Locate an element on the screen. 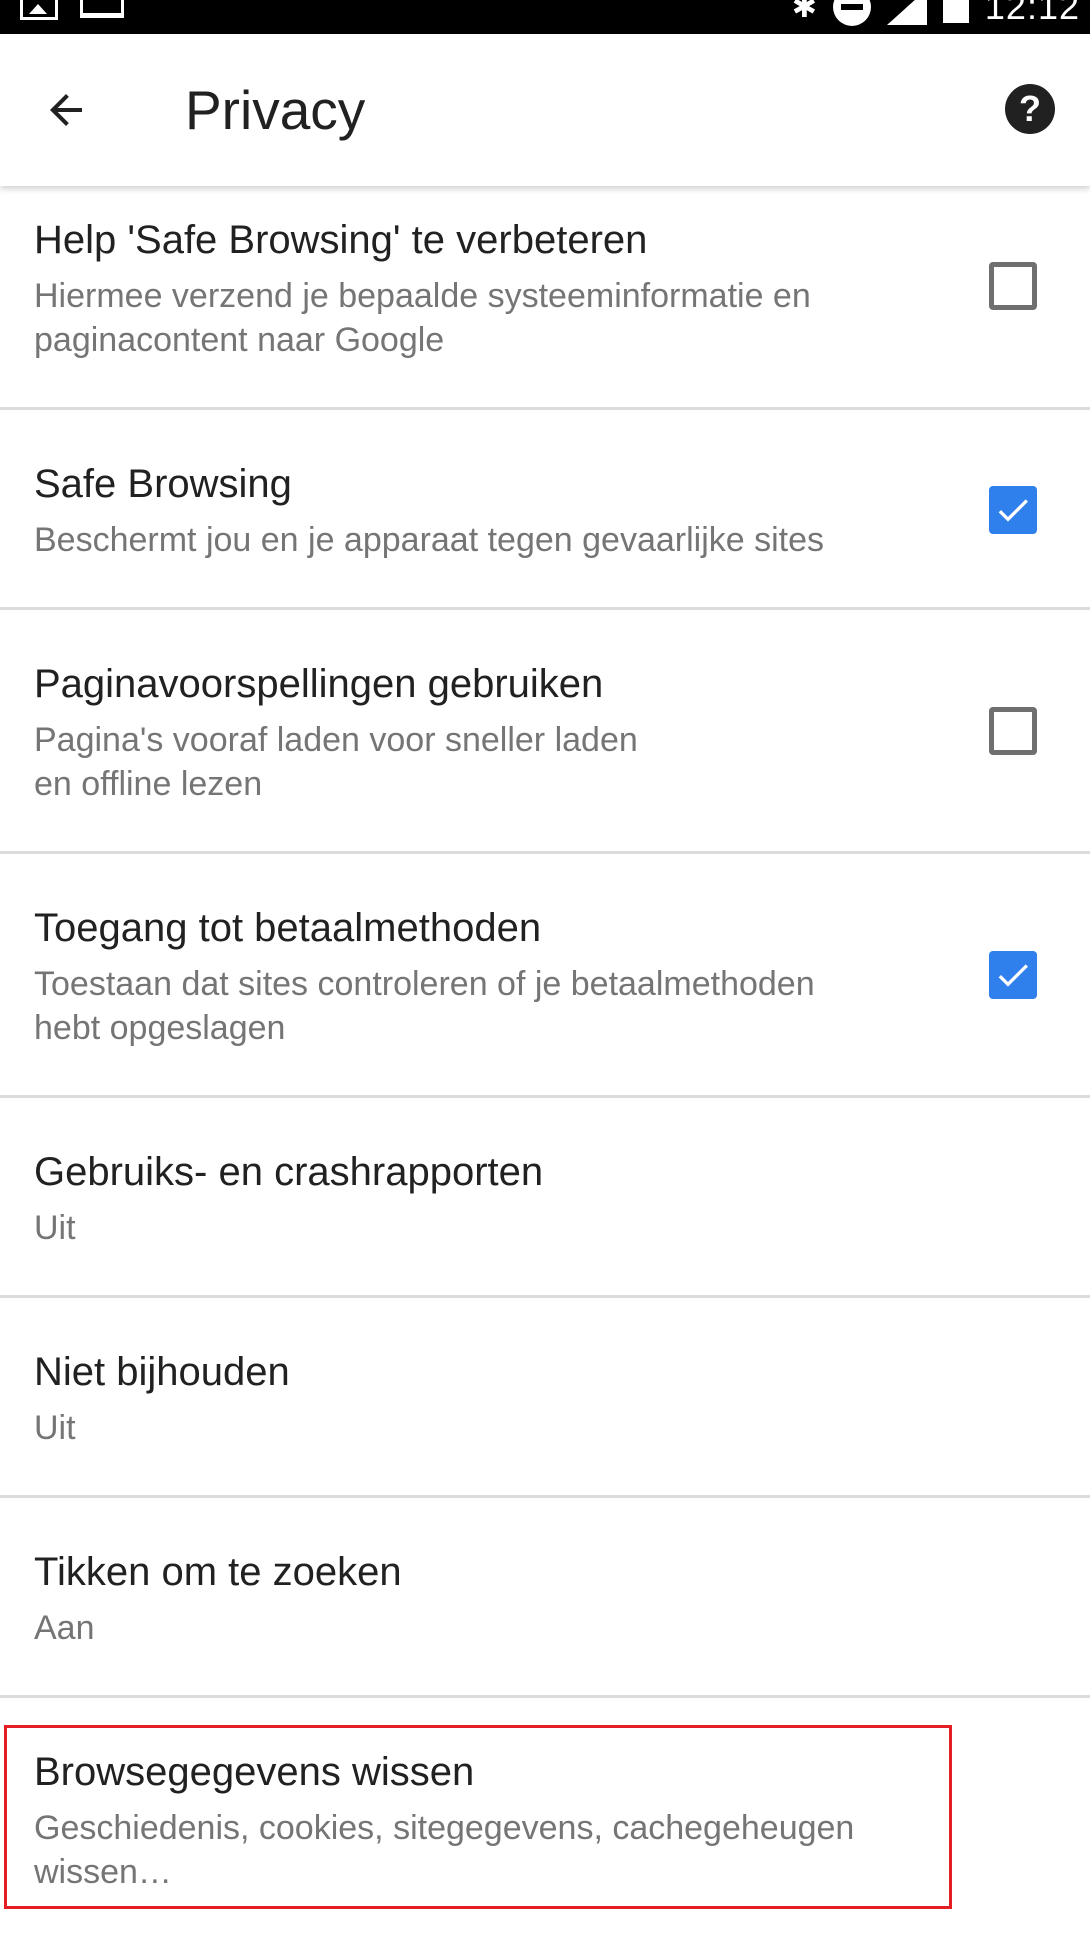  bluetooth-icon: ✱ is located at coordinates (804, 12).